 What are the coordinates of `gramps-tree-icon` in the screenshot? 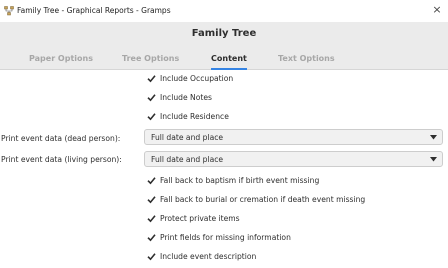 It's located at (9, 11).